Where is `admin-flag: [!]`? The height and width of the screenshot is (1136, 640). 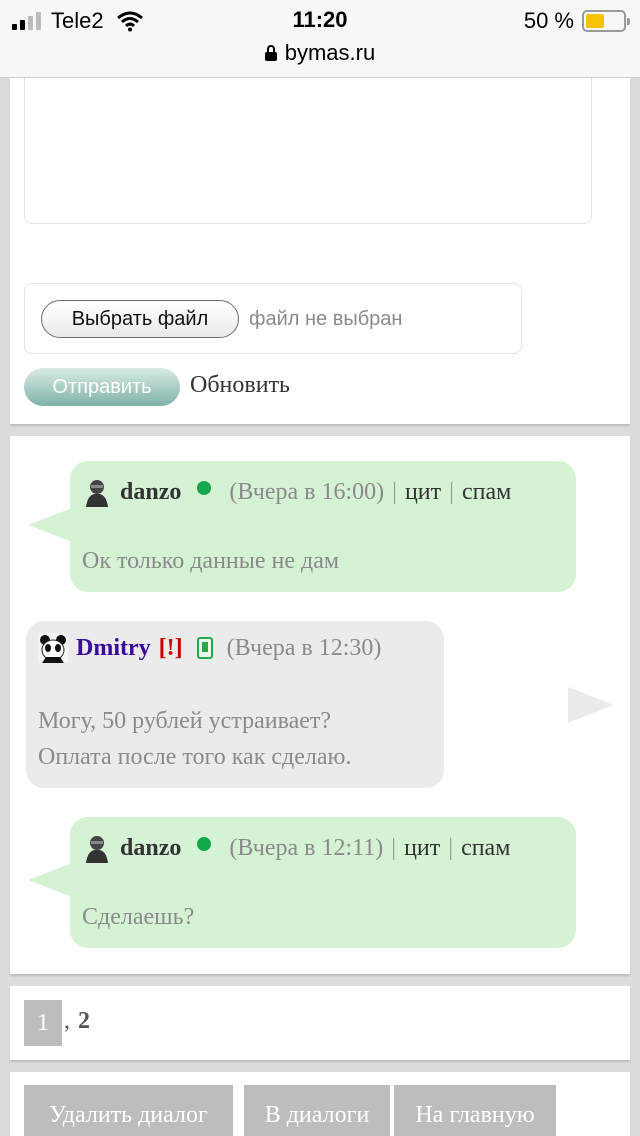 admin-flag: [!] is located at coordinates (170, 647).